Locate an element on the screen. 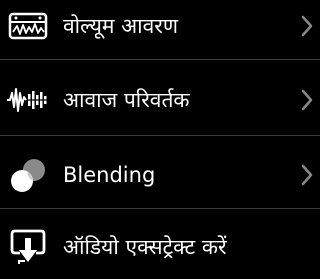  menu-item-label: वोल्यूम आवरण is located at coordinates (121, 26).